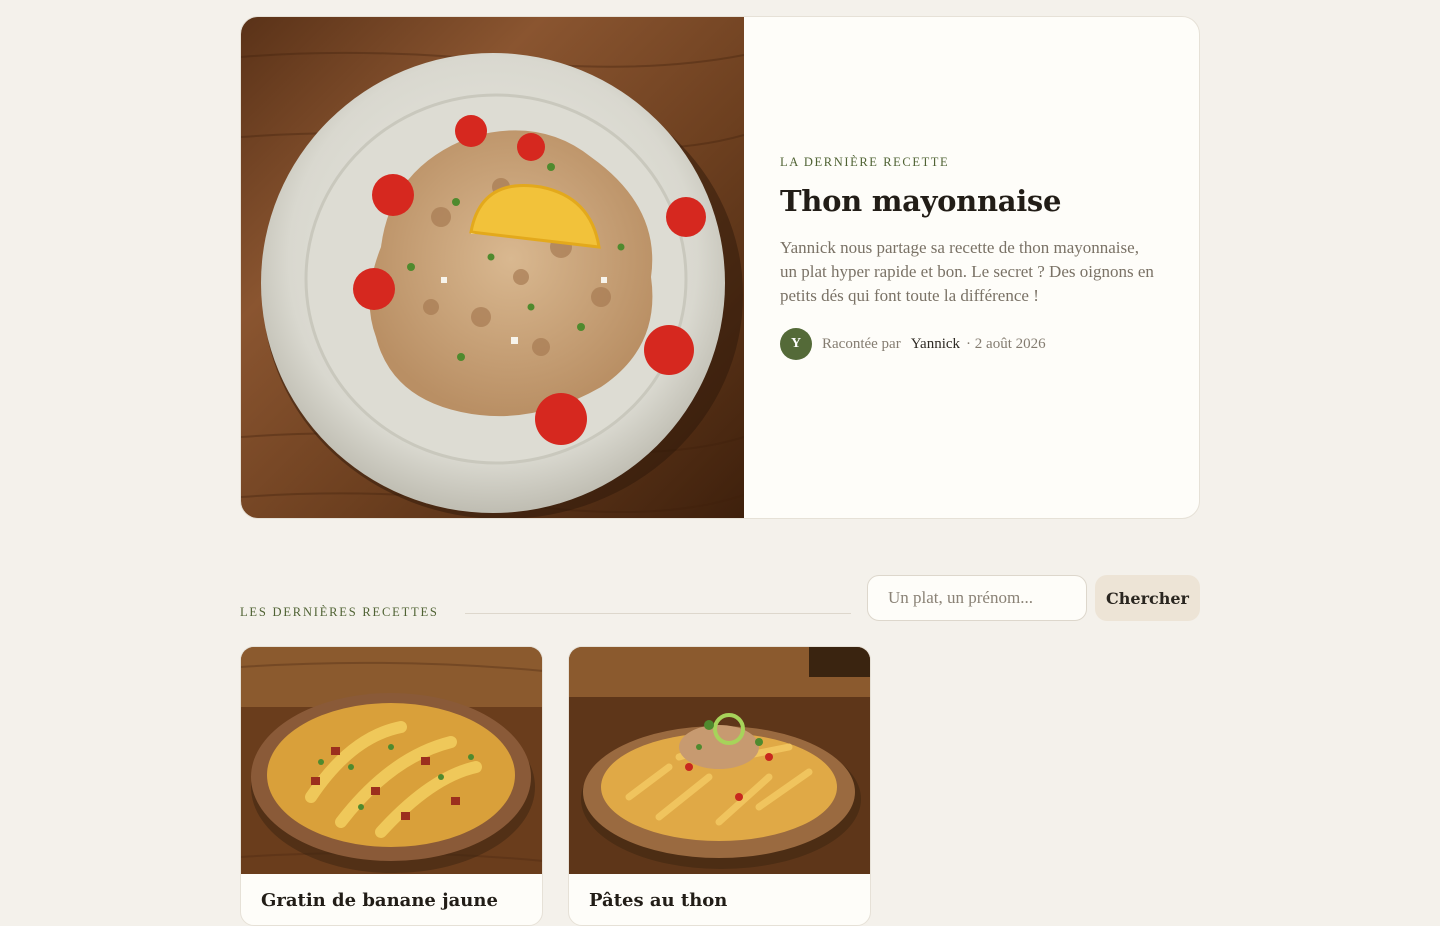  I want to click on featured-eyebrow: LA DERNIÈRE RECETTE, so click(865, 162).